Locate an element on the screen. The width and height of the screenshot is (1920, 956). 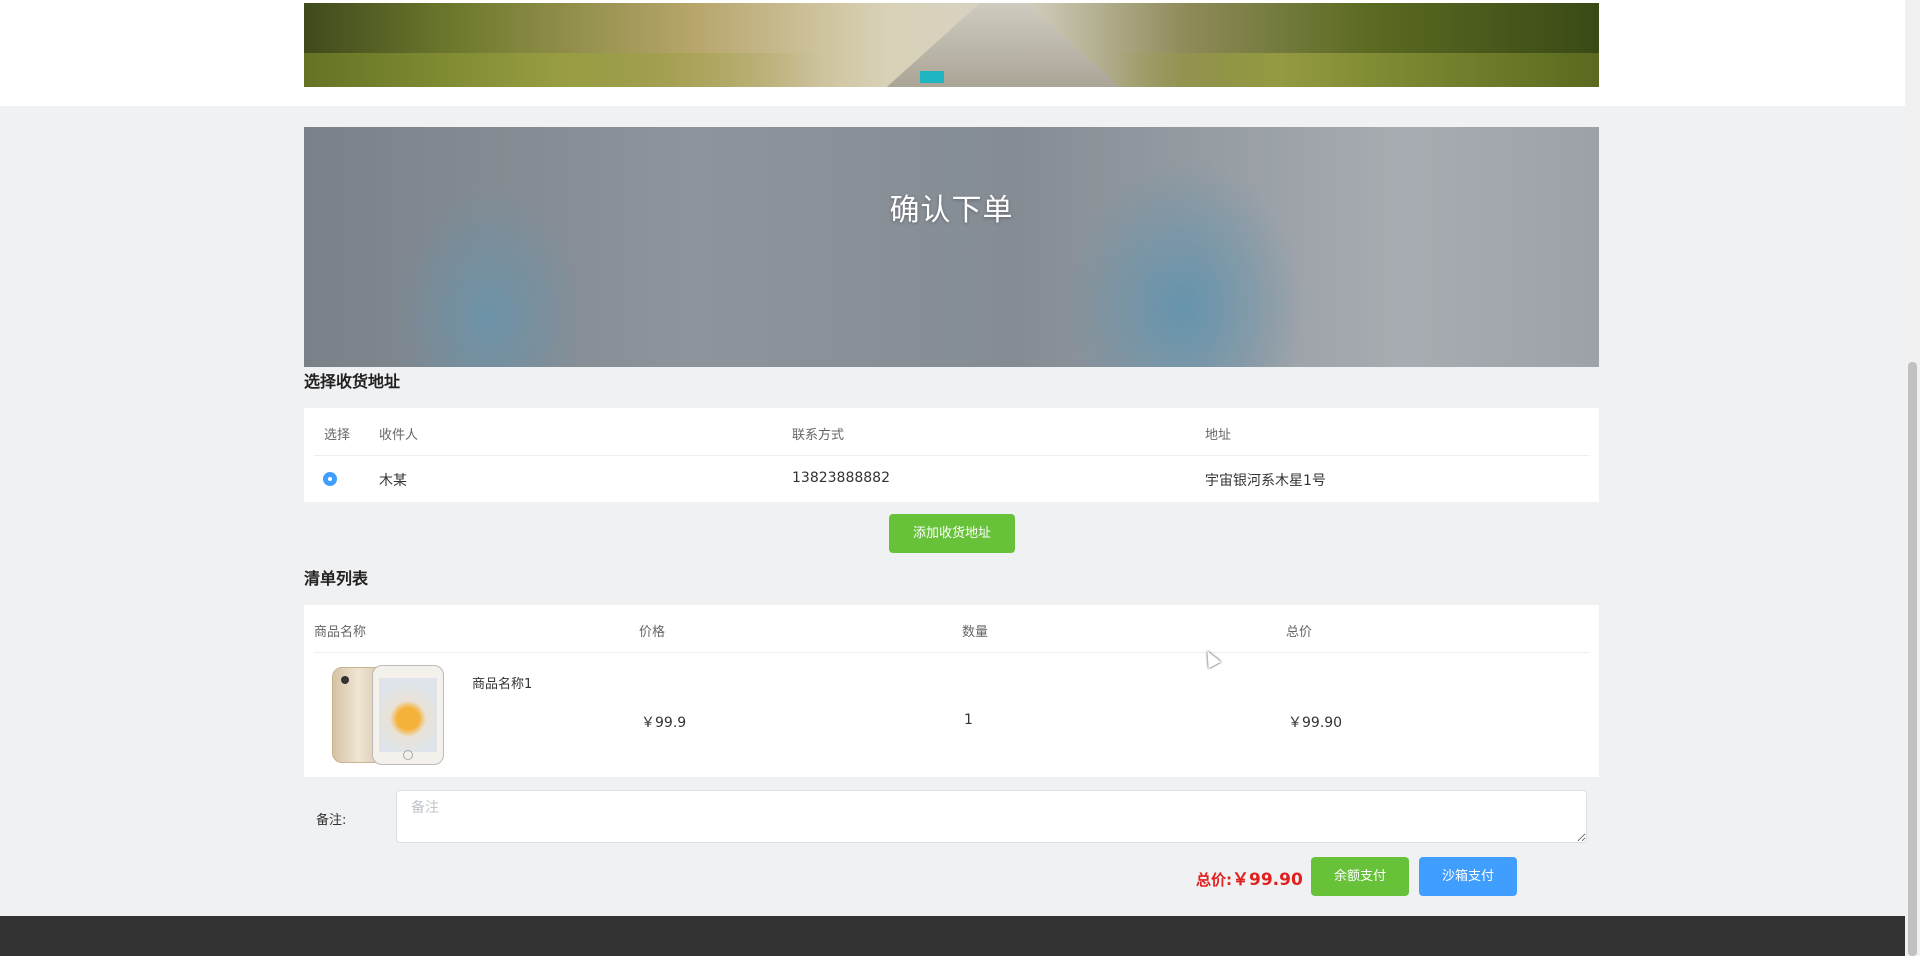
col-recipient: 收件人 is located at coordinates (399, 435).